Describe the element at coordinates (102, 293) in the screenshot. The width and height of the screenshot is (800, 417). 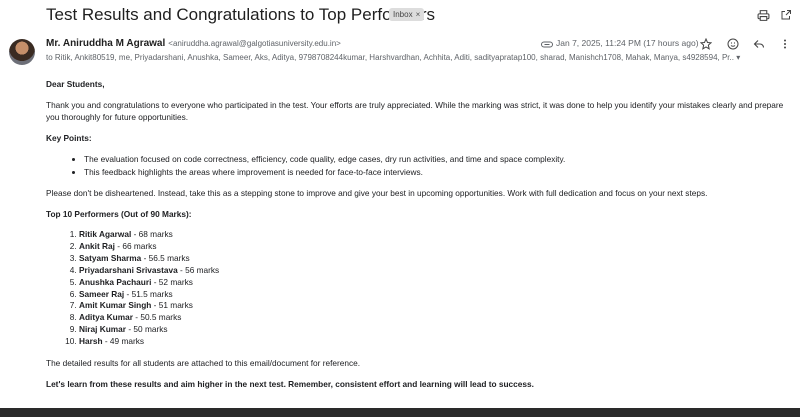
I see `performer-name: Sameer Raj` at that location.